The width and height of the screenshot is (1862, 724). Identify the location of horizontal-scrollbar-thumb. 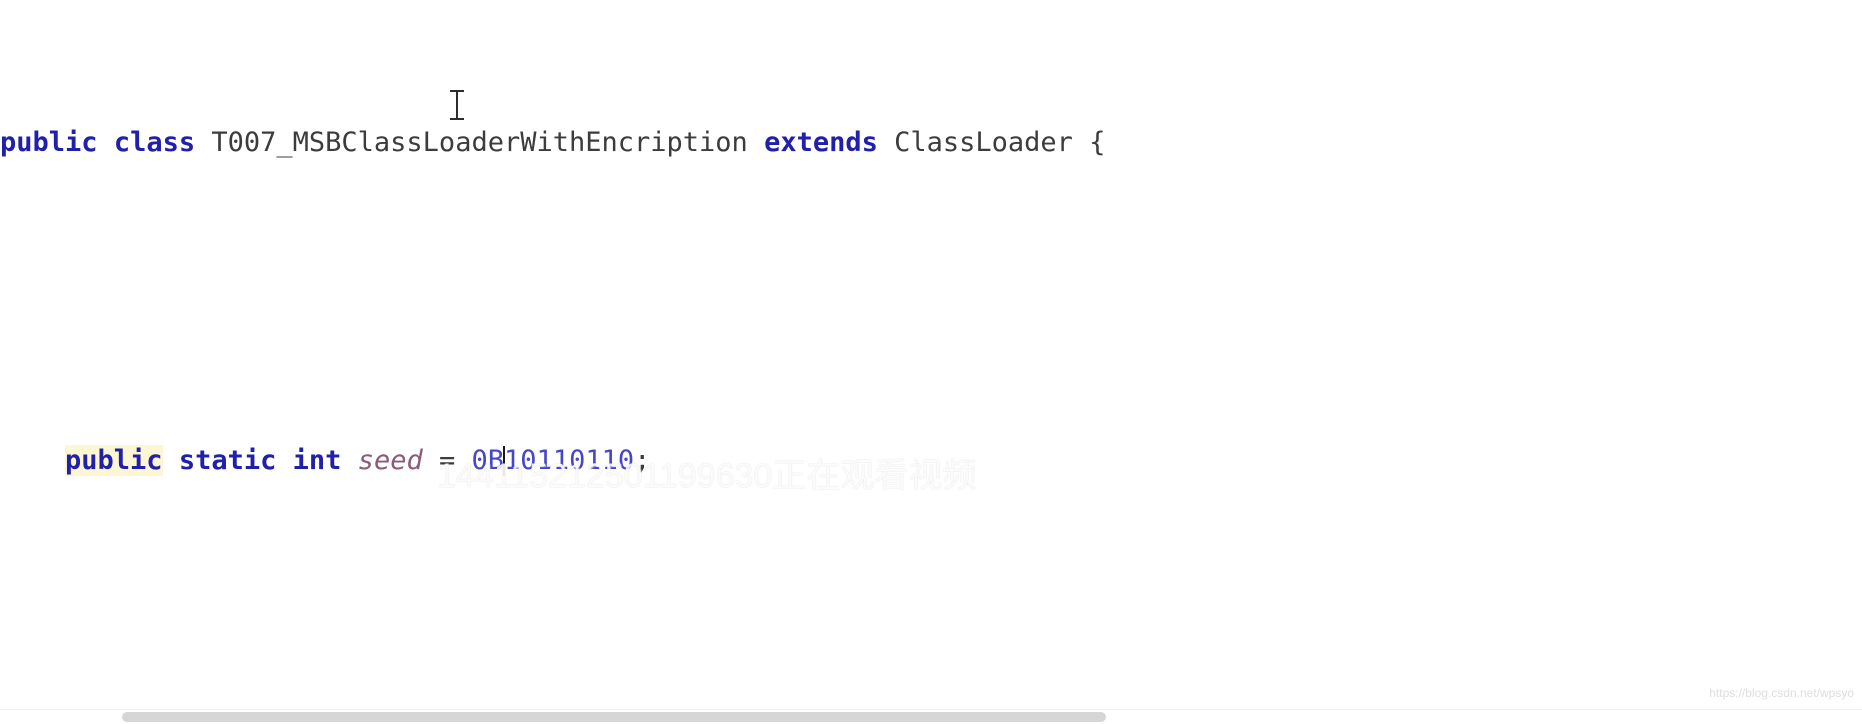
(614, 717).